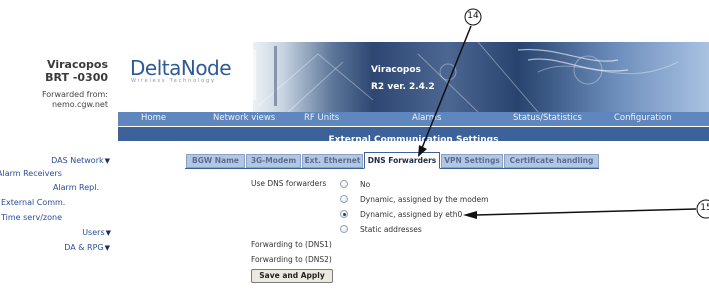 The height and width of the screenshot is (290, 709). Describe the element at coordinates (586, 212) in the screenshot. I see `callout-15-line` at that location.